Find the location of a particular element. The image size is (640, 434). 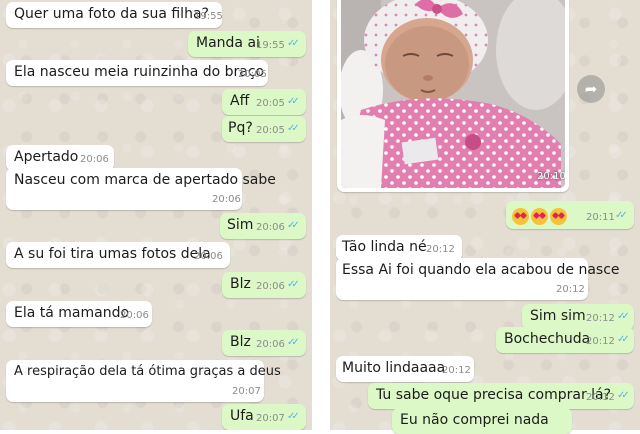

message-bubble: A su foi tira umas fotos dela 20:06 is located at coordinates (118, 255).